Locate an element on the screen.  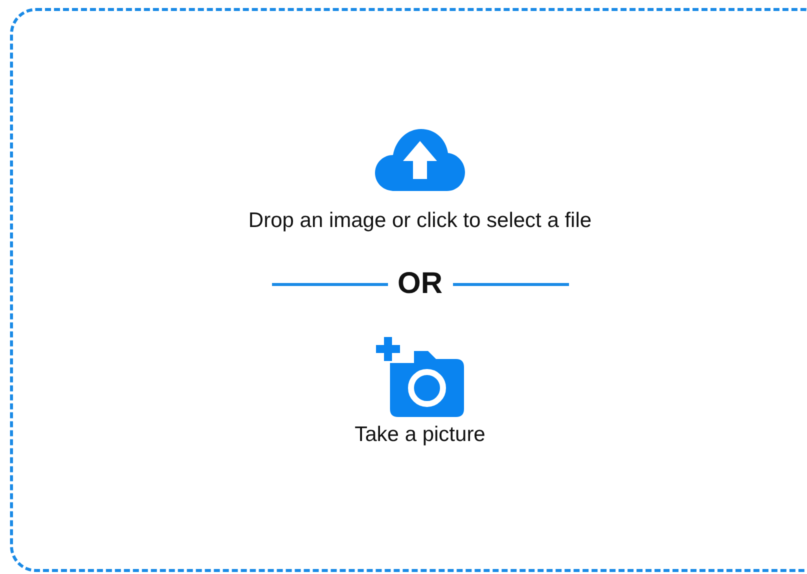
cloud-upload-icon is located at coordinates (420, 160).